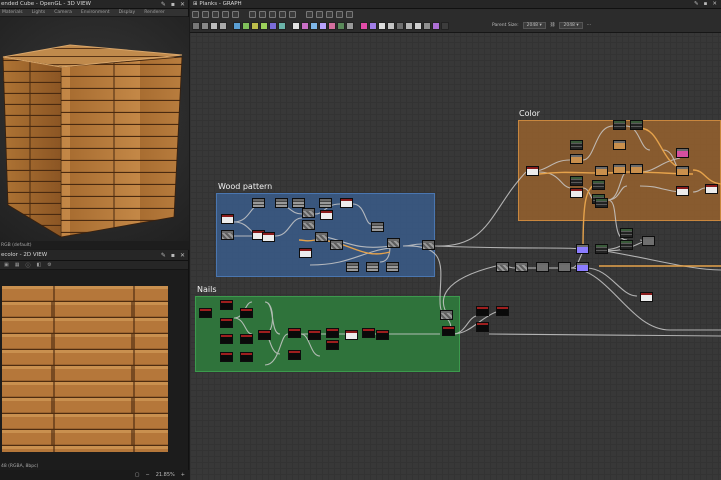  I want to click on settings-icon: ⚙, so click(49, 265).